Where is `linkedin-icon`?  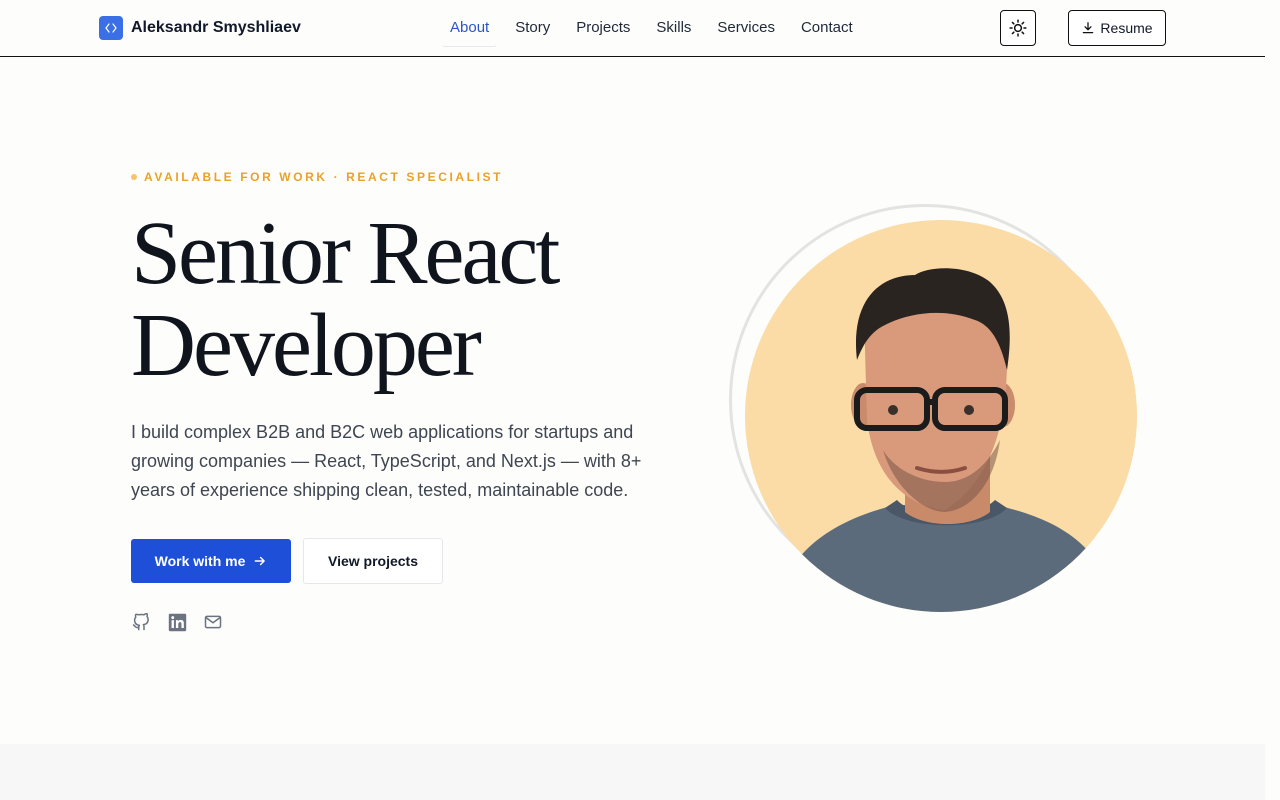 linkedin-icon is located at coordinates (177, 622).